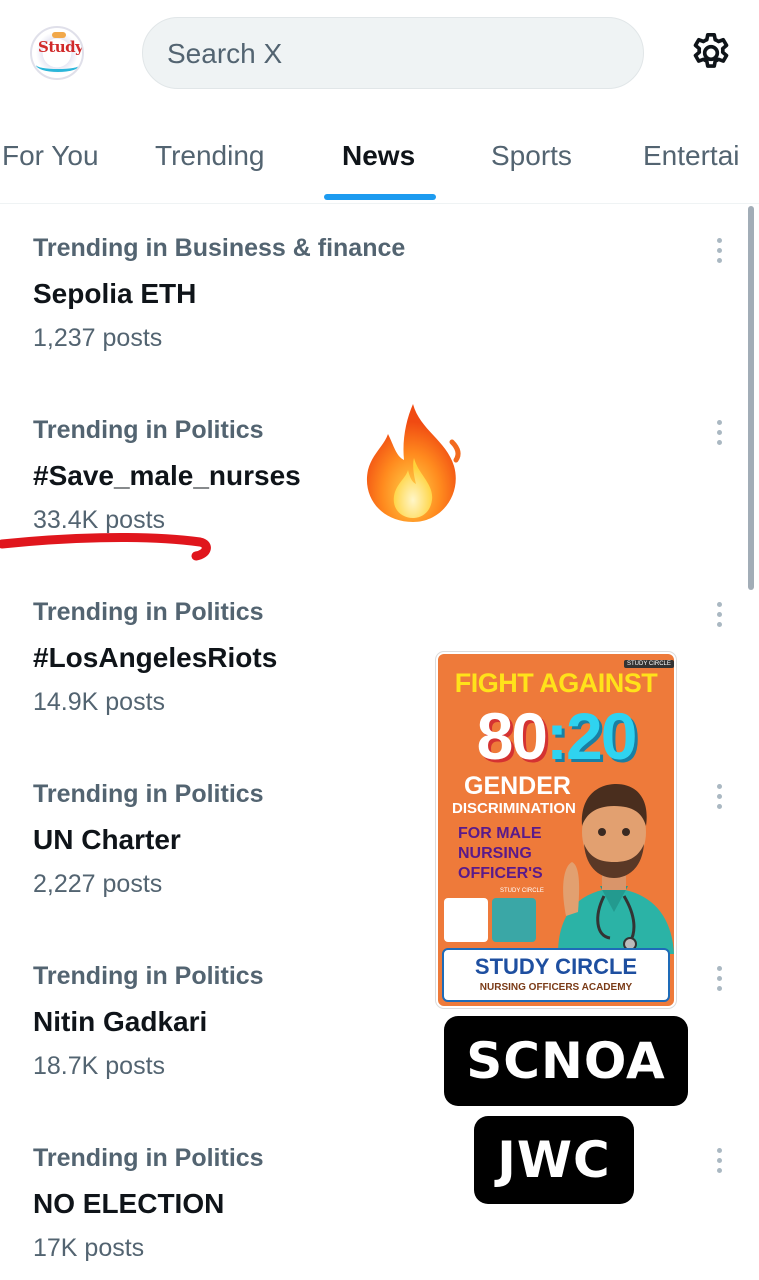  What do you see at coordinates (61, 47) in the screenshot?
I see `avatar-logo-text: Study` at bounding box center [61, 47].